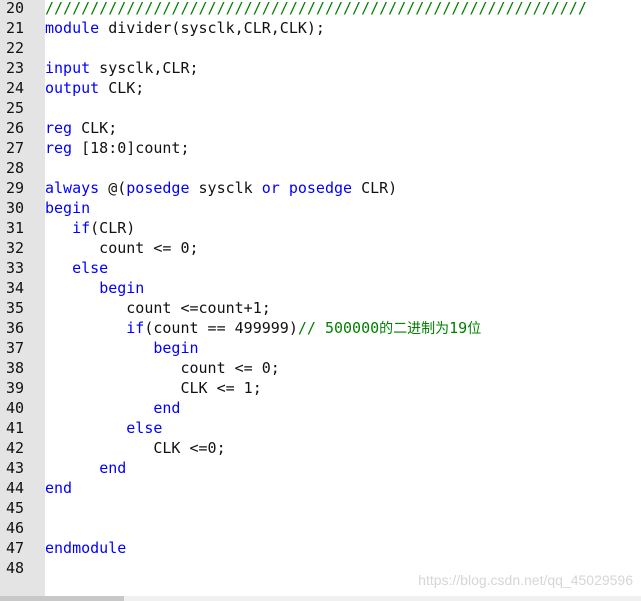 Image resolution: width=641 pixels, height=601 pixels. I want to click on code-token: CLK <= 1;, so click(153, 388).